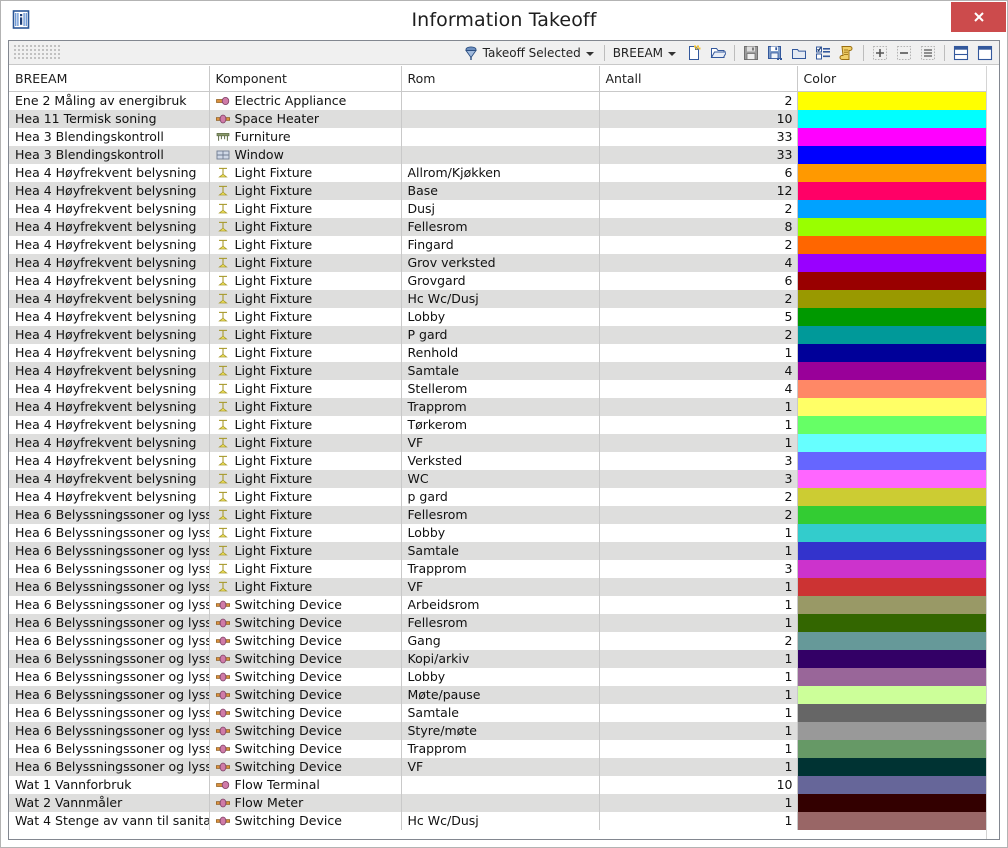 This screenshot has width=1008, height=848. Describe the element at coordinates (898, 79) in the screenshot. I see `column-header-color: Color` at that location.